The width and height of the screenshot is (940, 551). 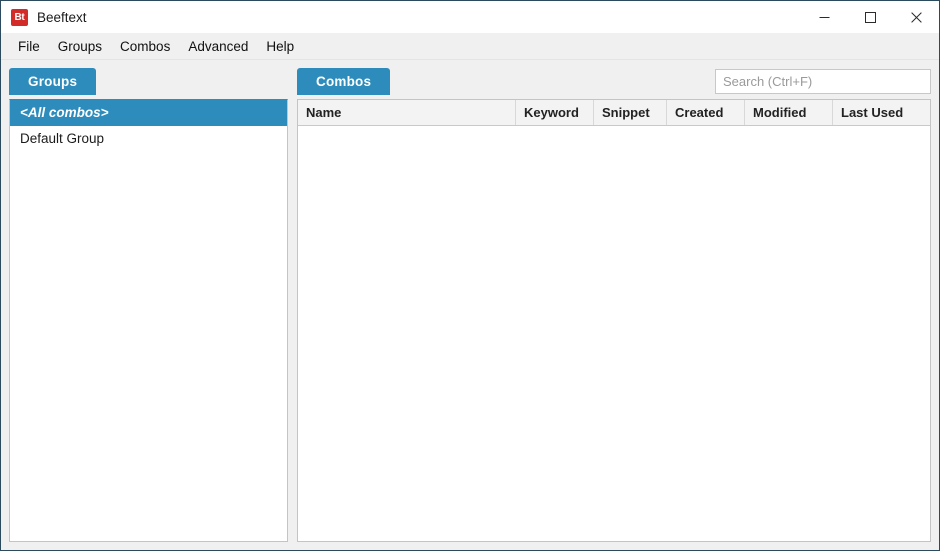 I want to click on search-container, so click(x=823, y=81).